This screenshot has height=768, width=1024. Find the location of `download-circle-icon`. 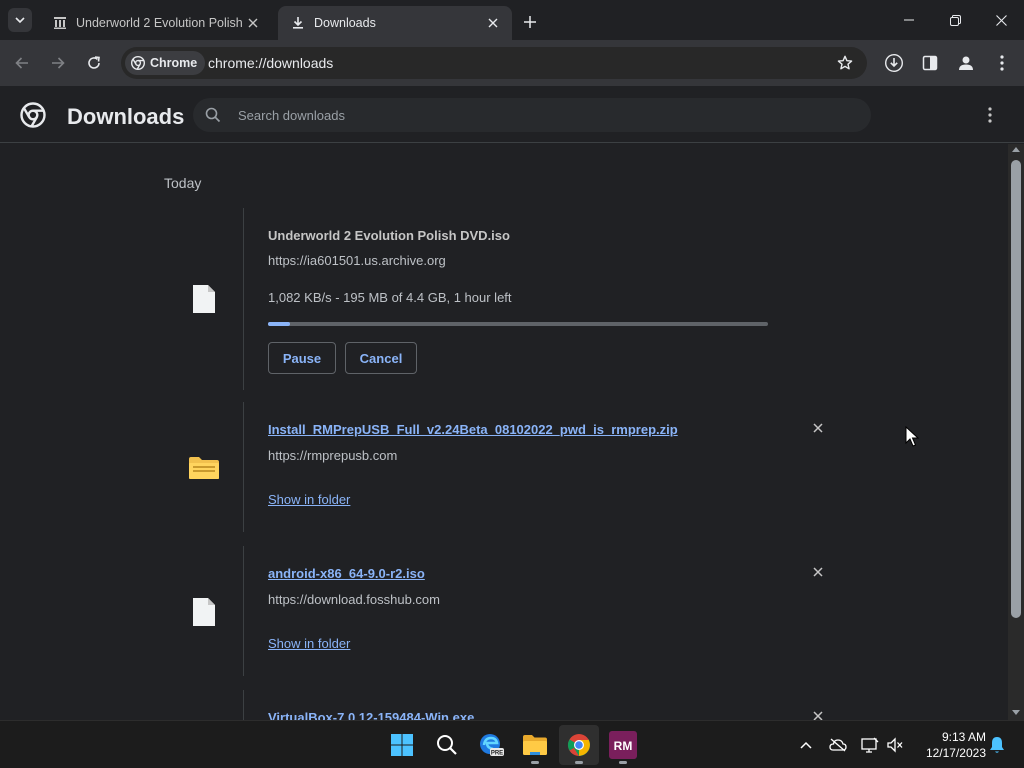

download-circle-icon is located at coordinates (894, 63).